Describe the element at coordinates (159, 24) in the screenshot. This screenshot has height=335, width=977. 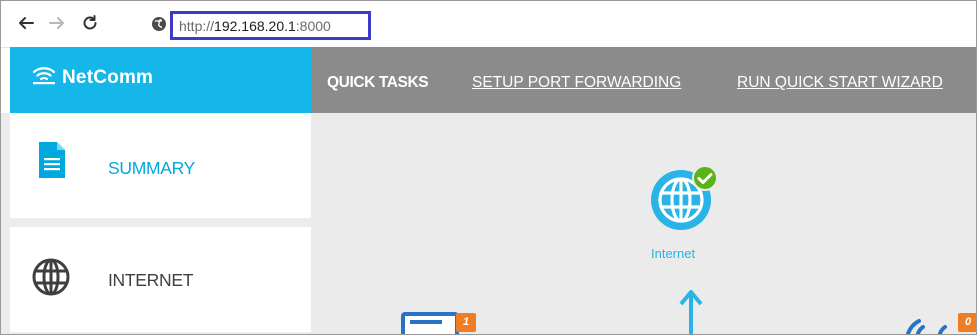
I see `site-info-icon` at that location.